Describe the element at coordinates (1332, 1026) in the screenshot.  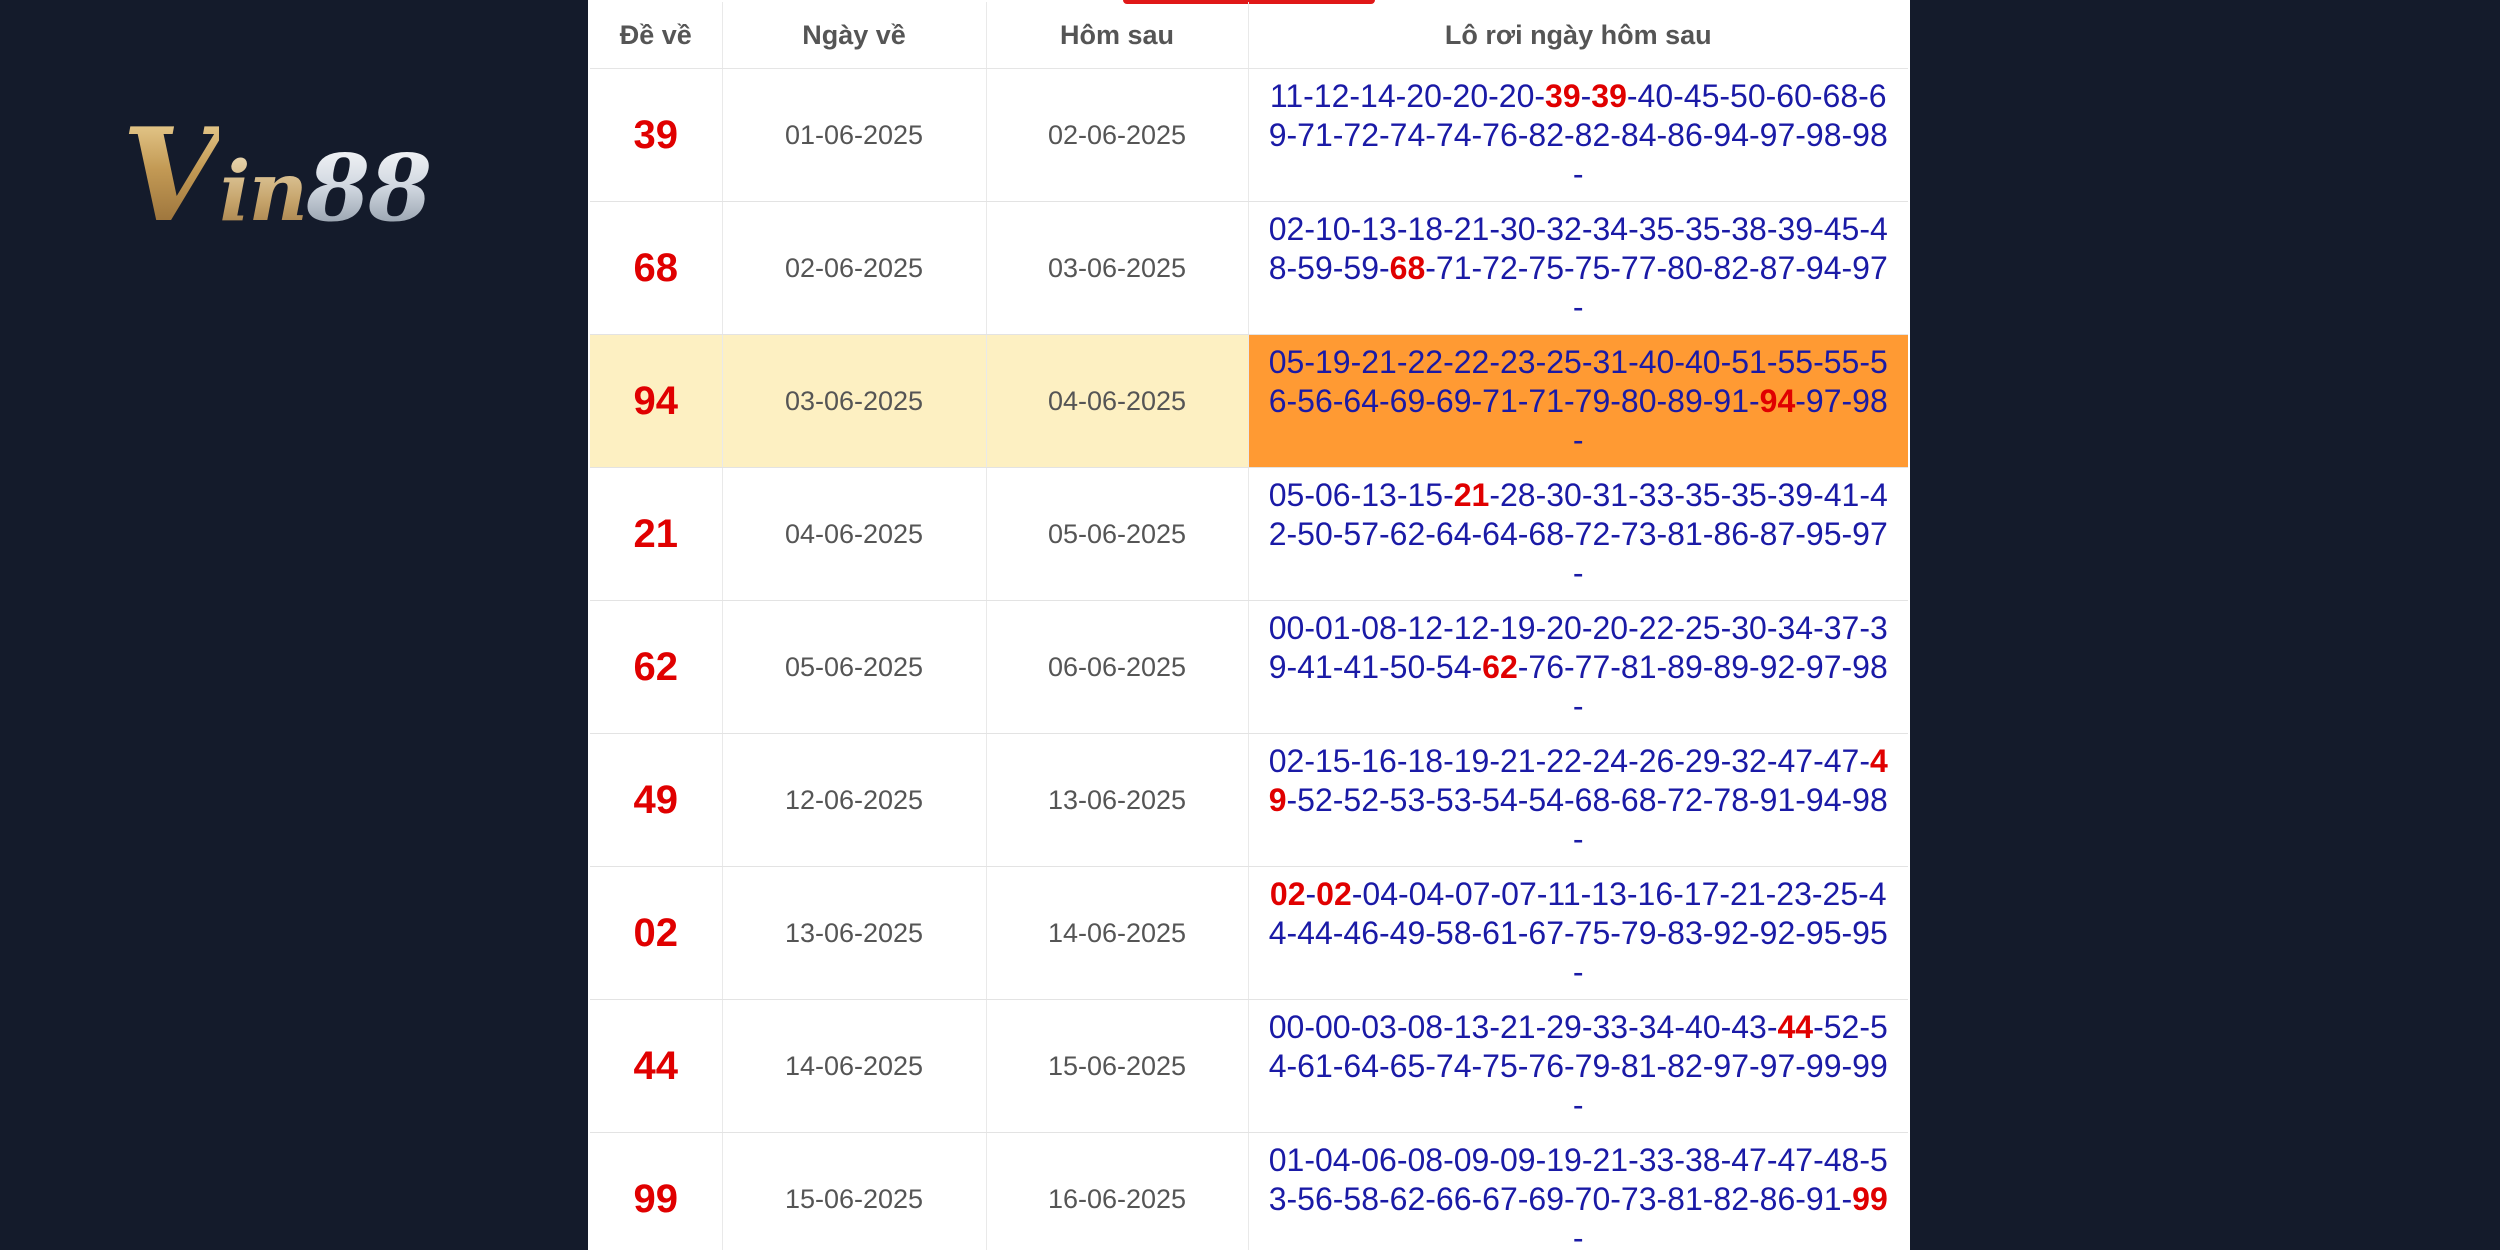
I see `lo-number: 00` at that location.